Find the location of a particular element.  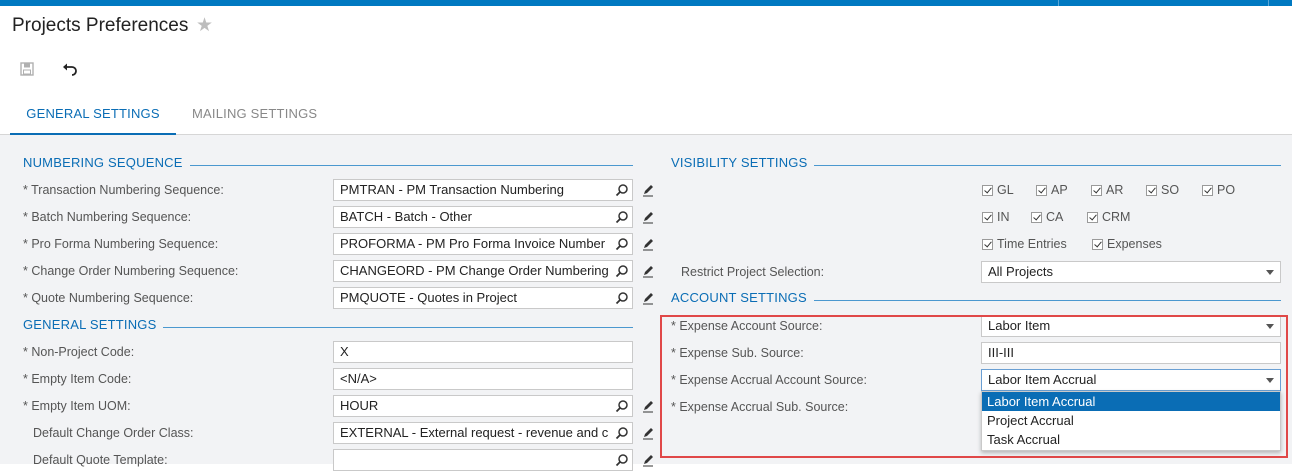

non-project-code-label: * Non-Project Code: is located at coordinates (79, 352).